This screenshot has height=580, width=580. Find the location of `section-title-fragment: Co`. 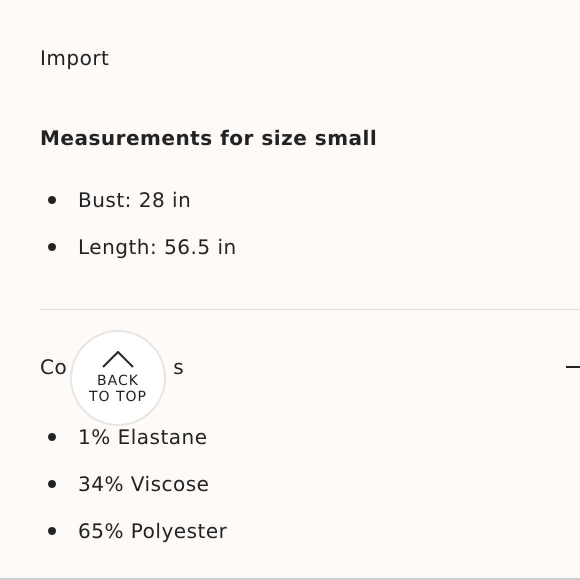

section-title-fragment: Co is located at coordinates (54, 367).